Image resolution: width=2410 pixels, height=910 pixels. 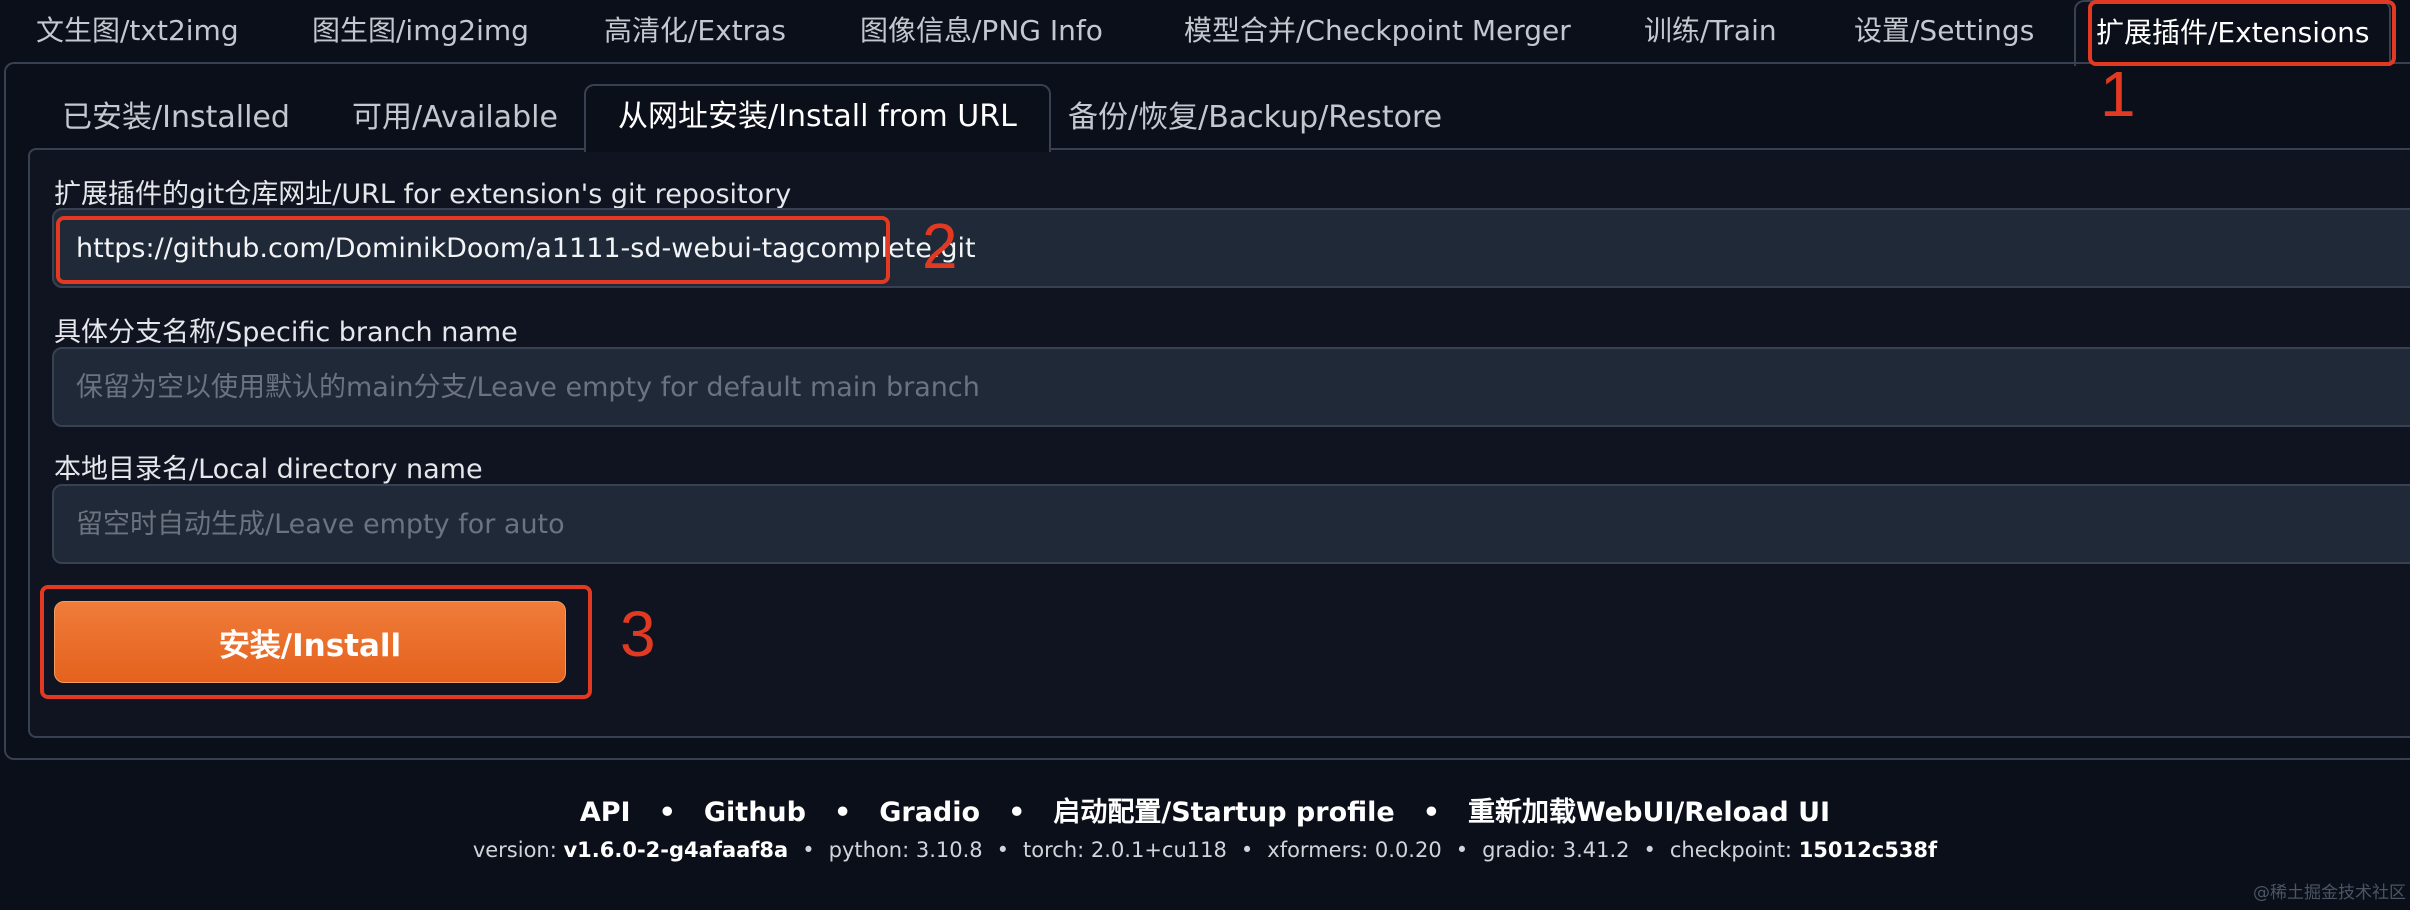 I want to click on gradio-value: 3.41.2, so click(x=1596, y=850).